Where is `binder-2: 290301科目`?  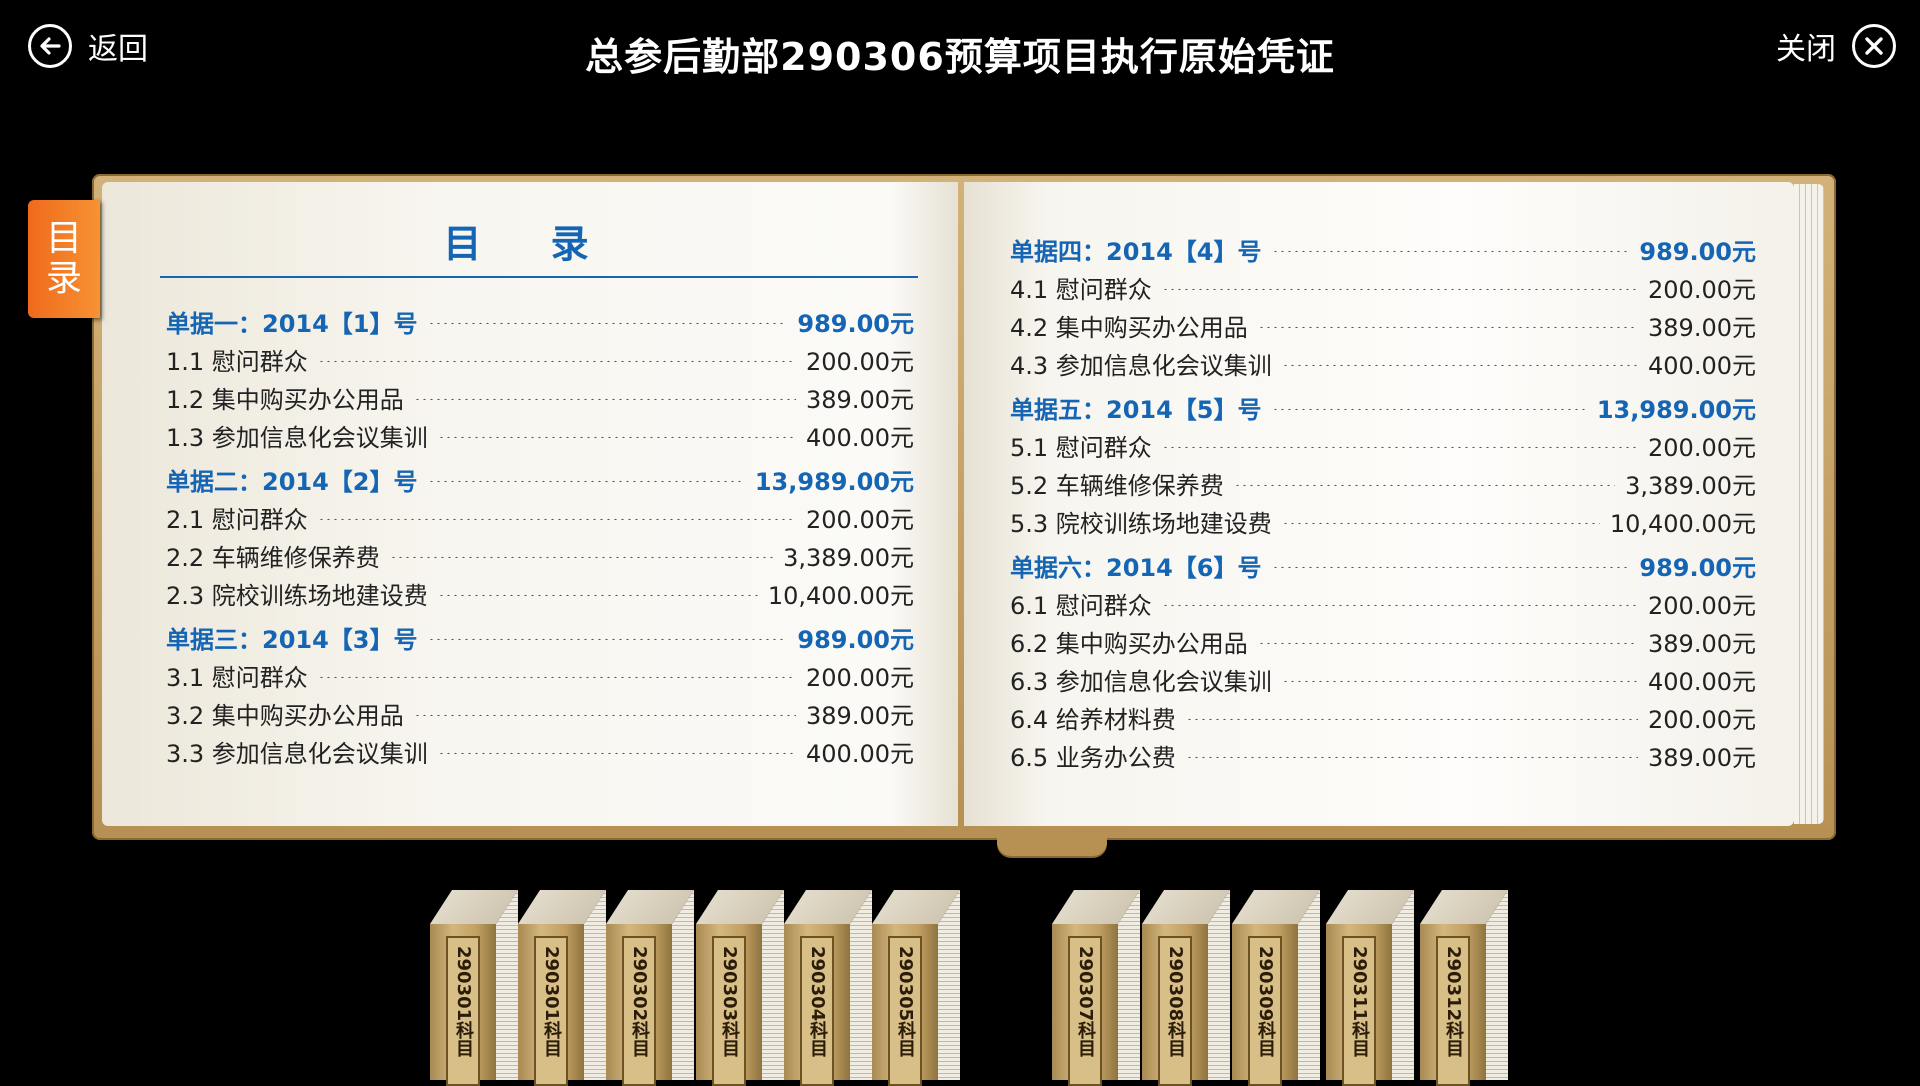 binder-2: 290301科目 is located at coordinates (562, 988).